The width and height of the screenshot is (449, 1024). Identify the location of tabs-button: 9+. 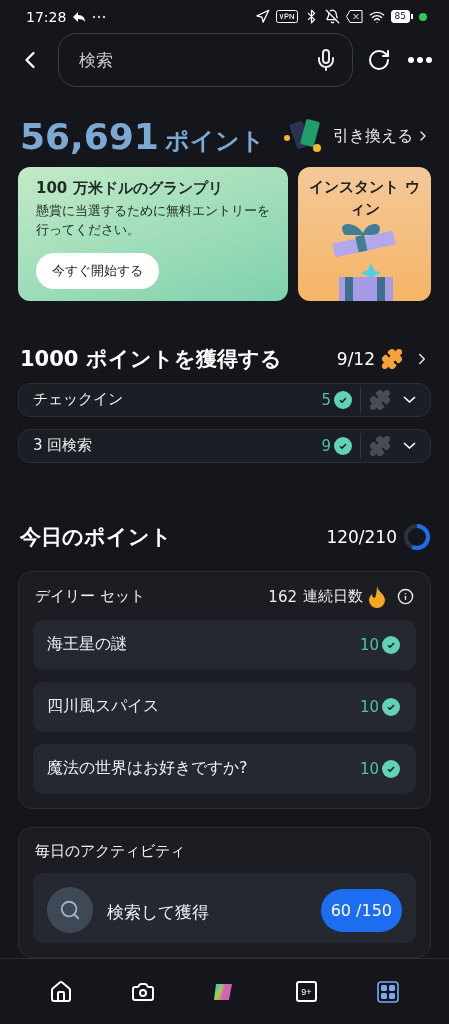
(306, 991).